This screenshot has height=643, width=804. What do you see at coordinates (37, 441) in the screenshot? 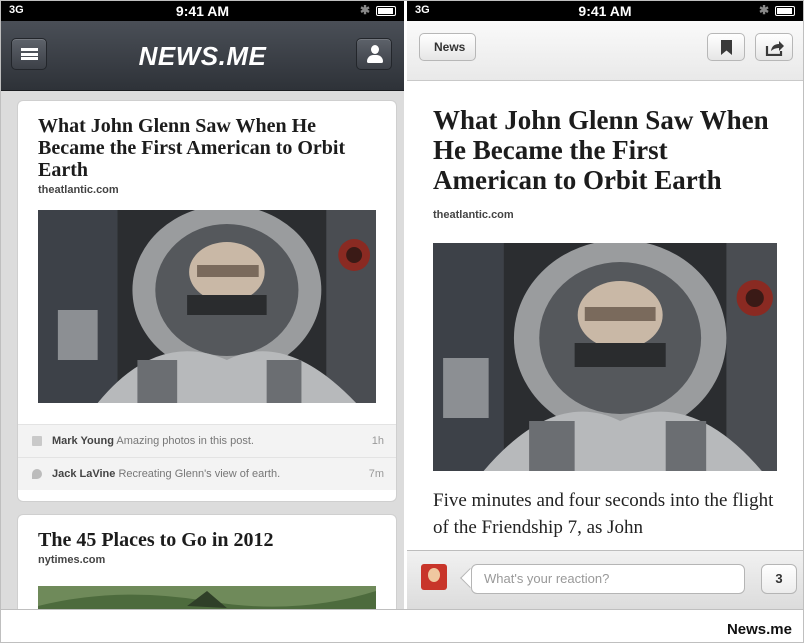
I see `facebook-icon` at bounding box center [37, 441].